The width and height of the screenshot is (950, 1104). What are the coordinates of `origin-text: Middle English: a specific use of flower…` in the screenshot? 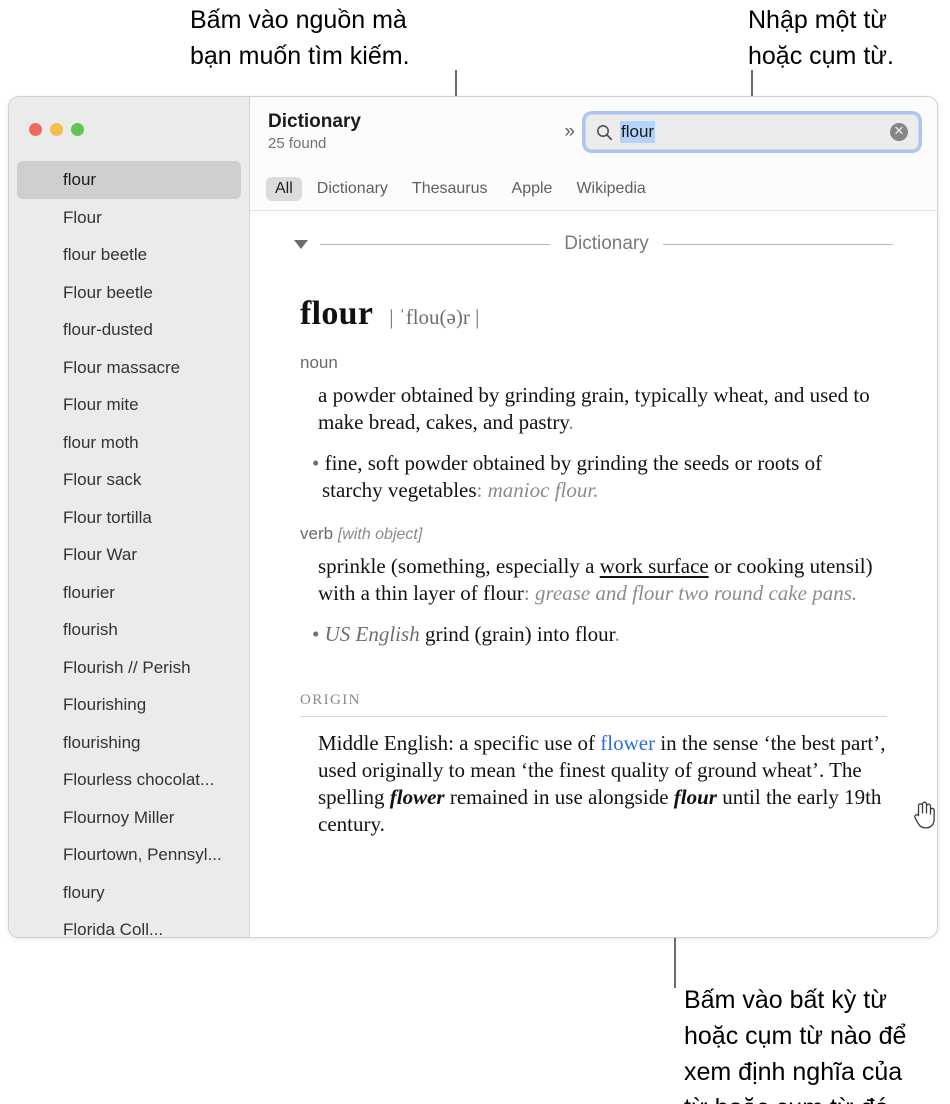 It's located at (593, 784).